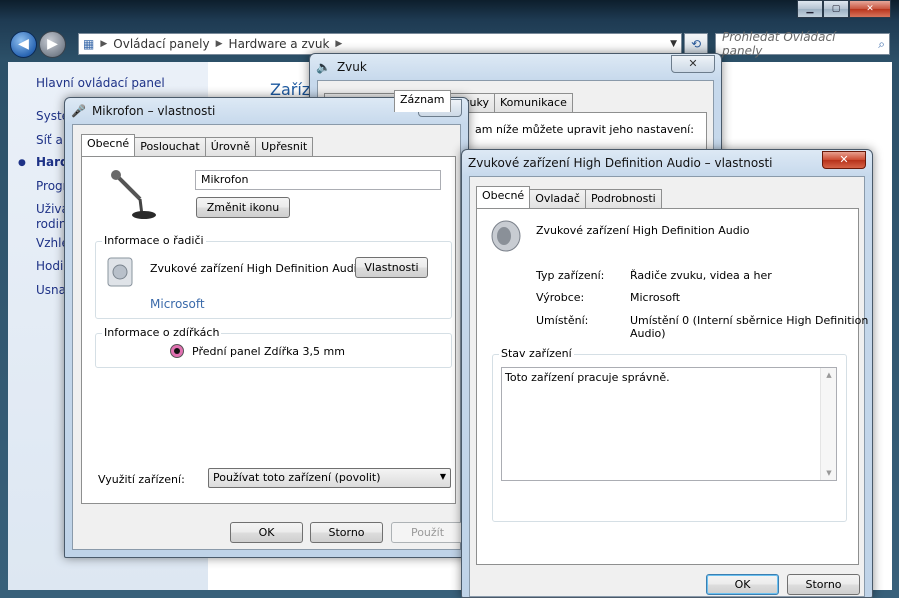 The image size is (899, 598). What do you see at coordinates (52, 44) in the screenshot?
I see `forward-button: ▶` at bounding box center [52, 44].